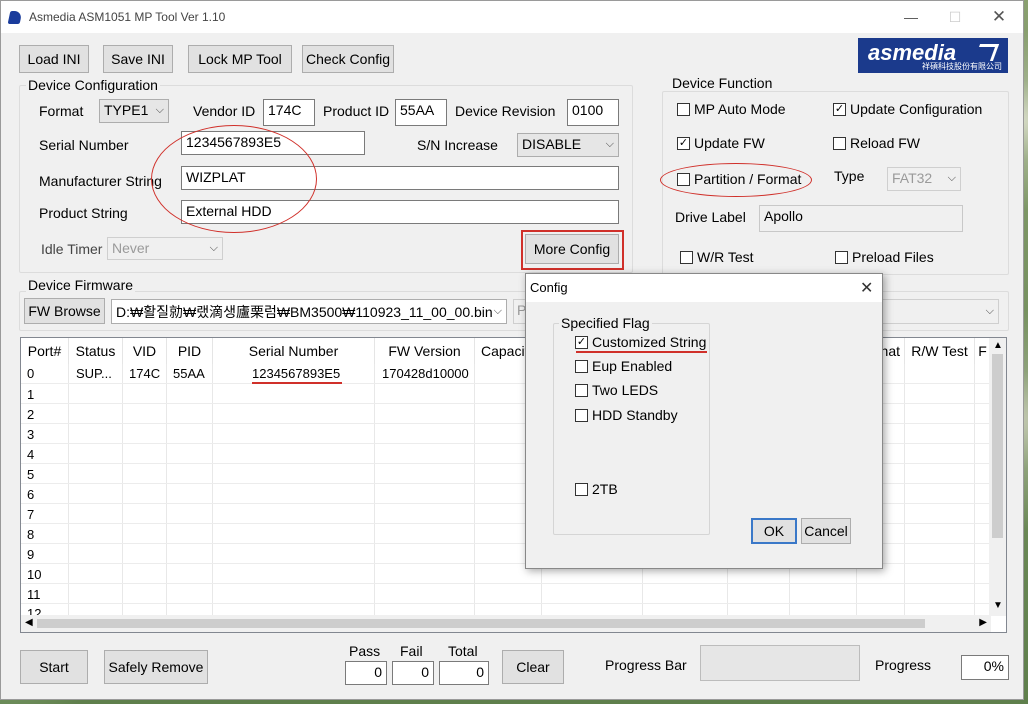 The width and height of the screenshot is (1028, 704). What do you see at coordinates (93, 85) in the screenshot?
I see `device-config-title: Device Configuration` at bounding box center [93, 85].